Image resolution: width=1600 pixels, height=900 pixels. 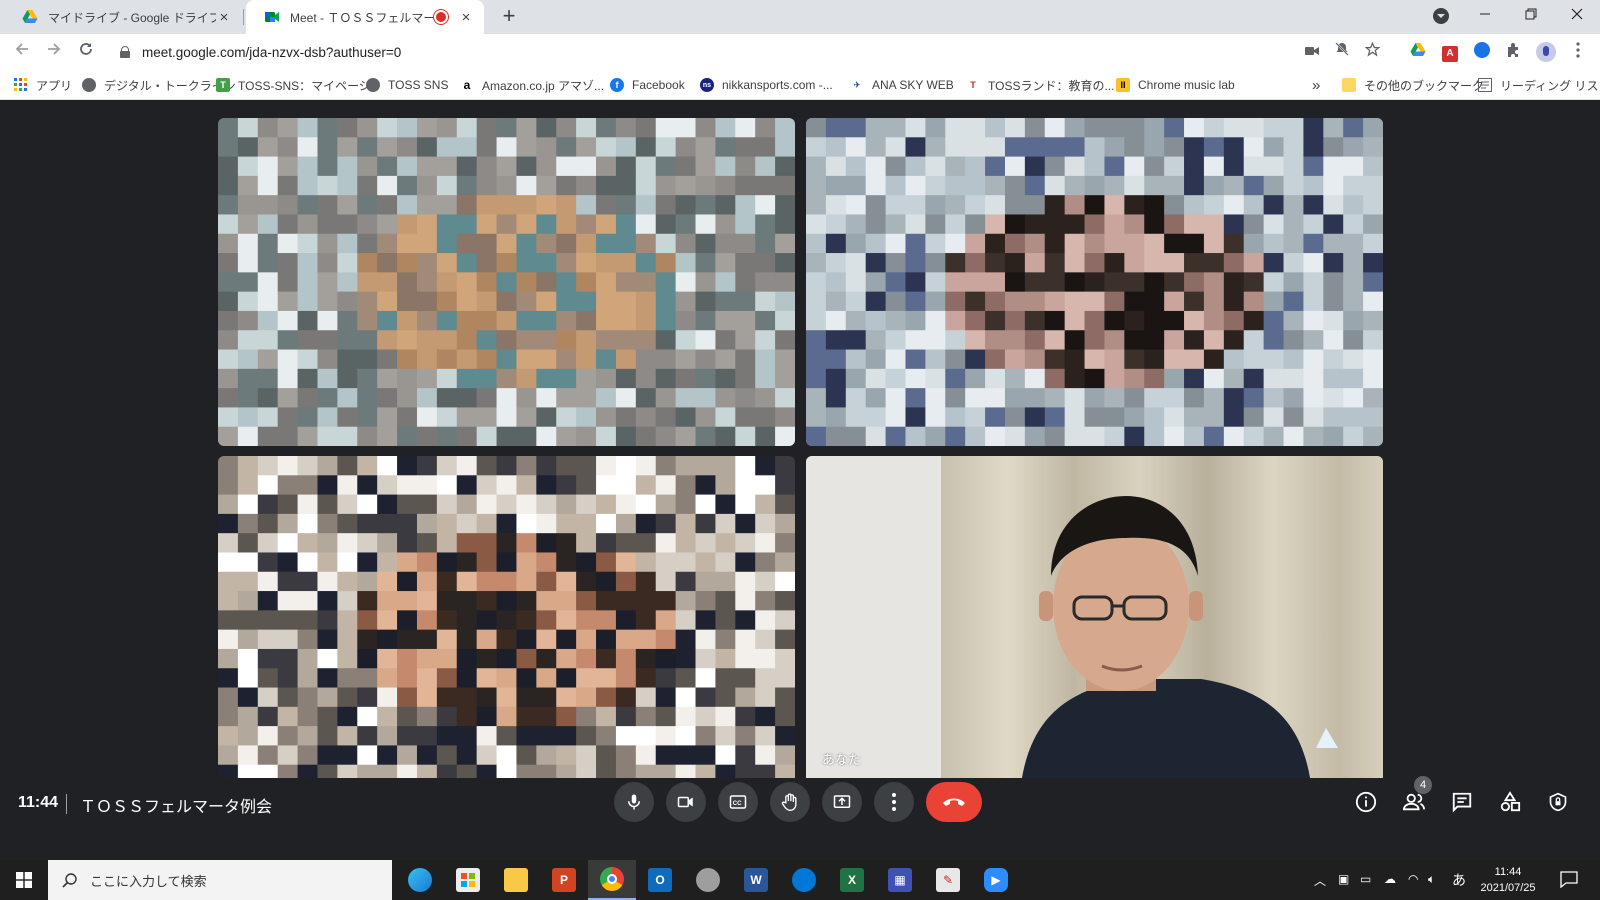 What do you see at coordinates (1482, 52) in the screenshot?
I see `blue-extension-icon` at bounding box center [1482, 52].